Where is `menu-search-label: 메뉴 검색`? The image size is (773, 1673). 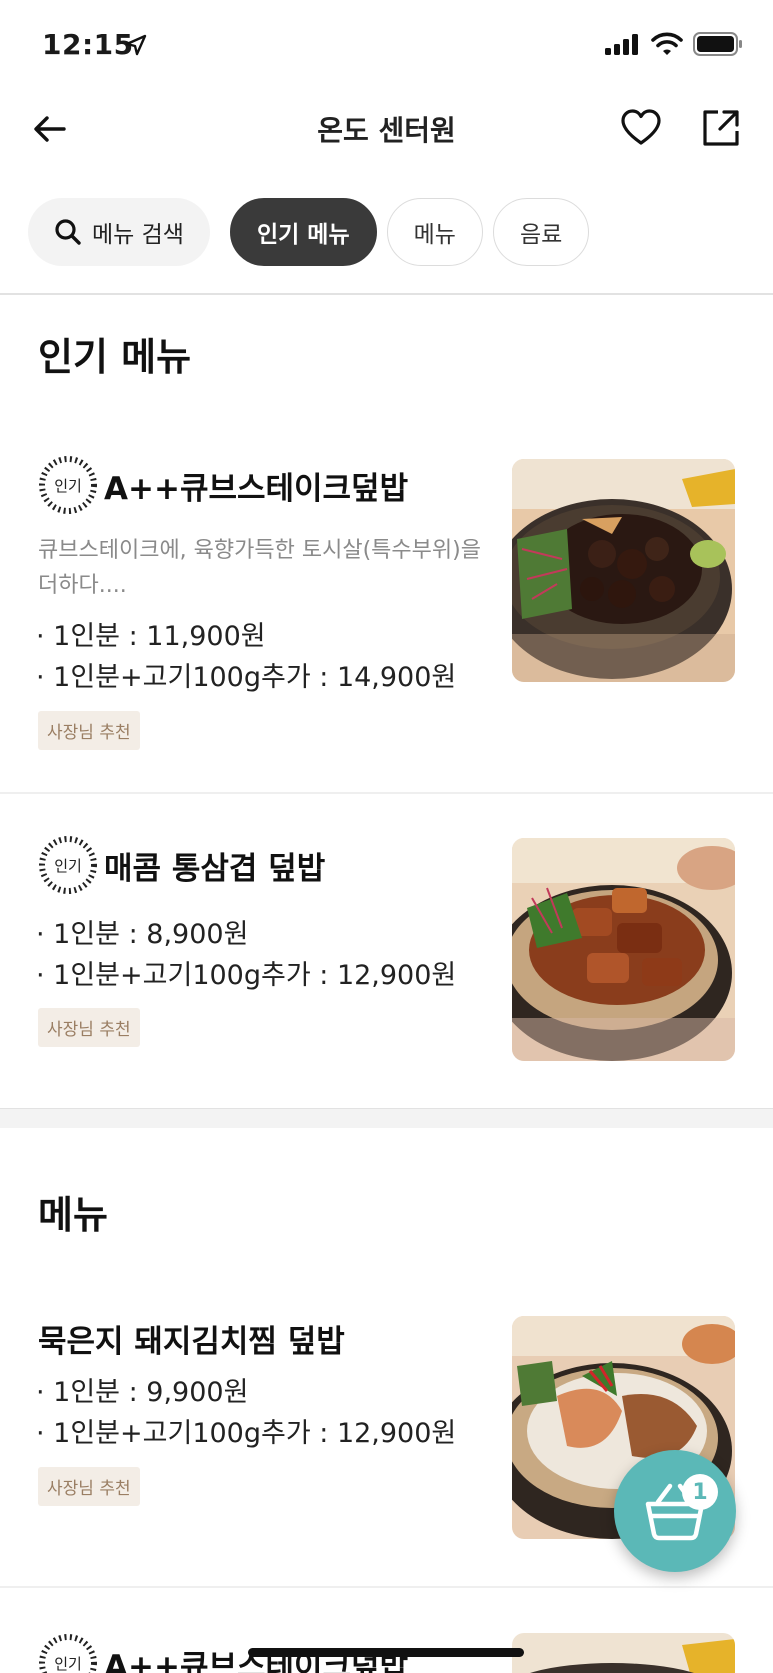
menu-search-label: 메뉴 검색 is located at coordinates (138, 235).